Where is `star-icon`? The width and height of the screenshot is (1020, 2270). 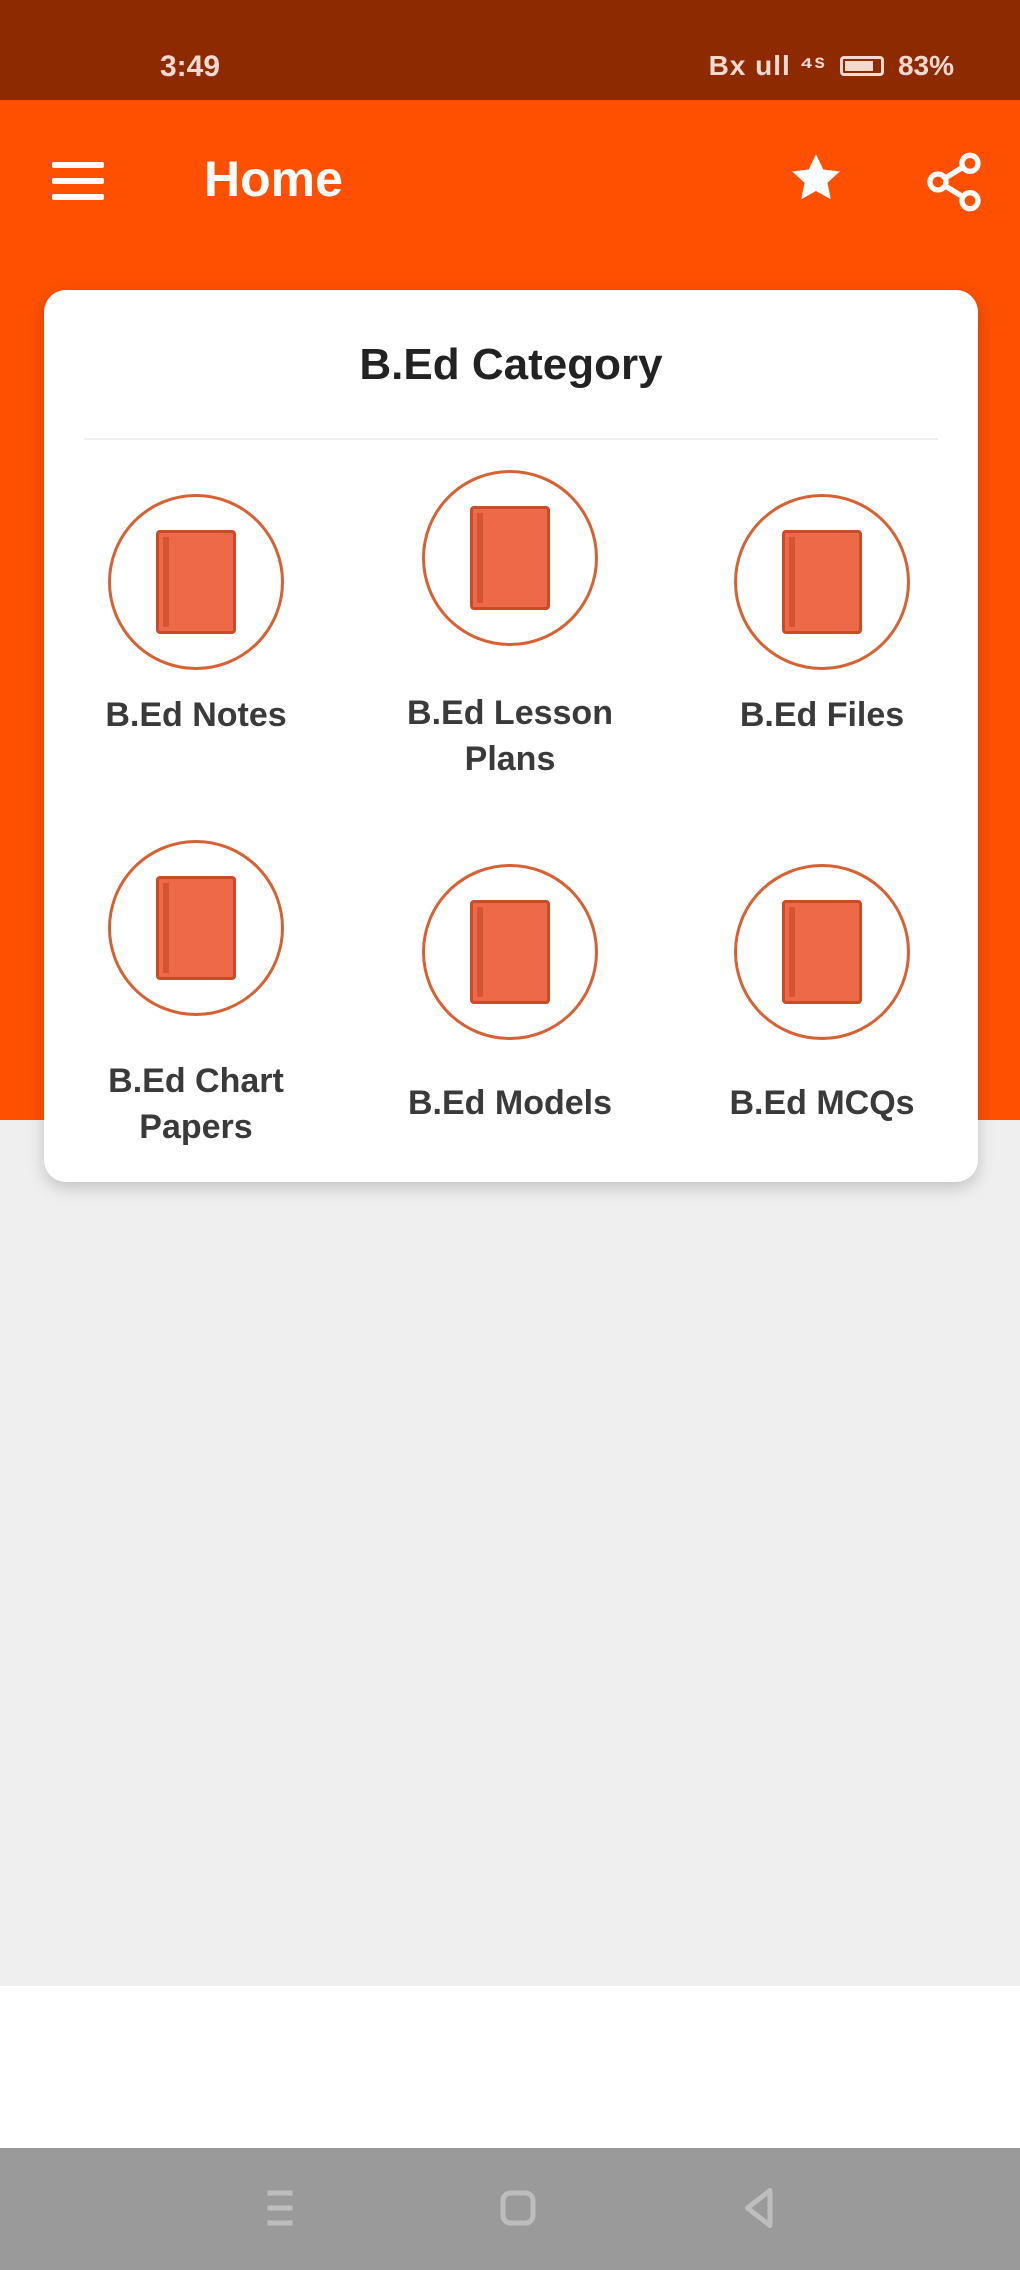 star-icon is located at coordinates (816, 178).